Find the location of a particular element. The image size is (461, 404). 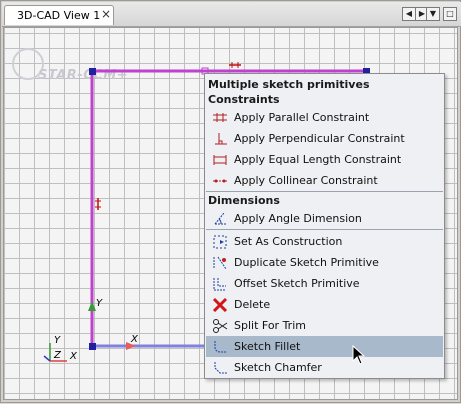

menu-label: Split For Trim is located at coordinates (270, 325).